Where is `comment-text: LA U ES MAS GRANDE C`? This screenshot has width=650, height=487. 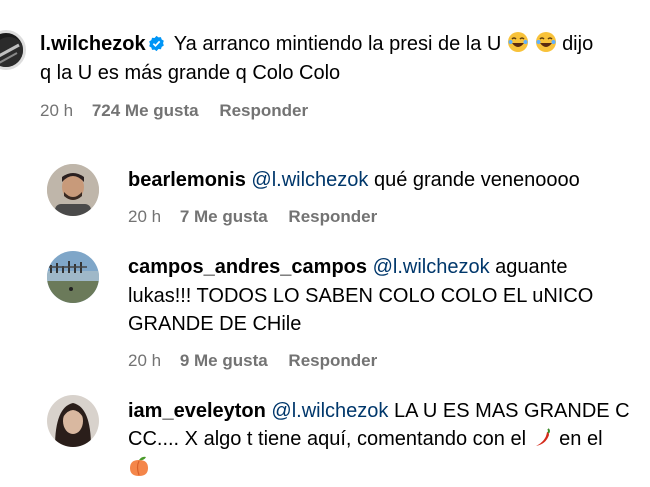
comment-text: LA U ES MAS GRANDE C is located at coordinates (512, 411).